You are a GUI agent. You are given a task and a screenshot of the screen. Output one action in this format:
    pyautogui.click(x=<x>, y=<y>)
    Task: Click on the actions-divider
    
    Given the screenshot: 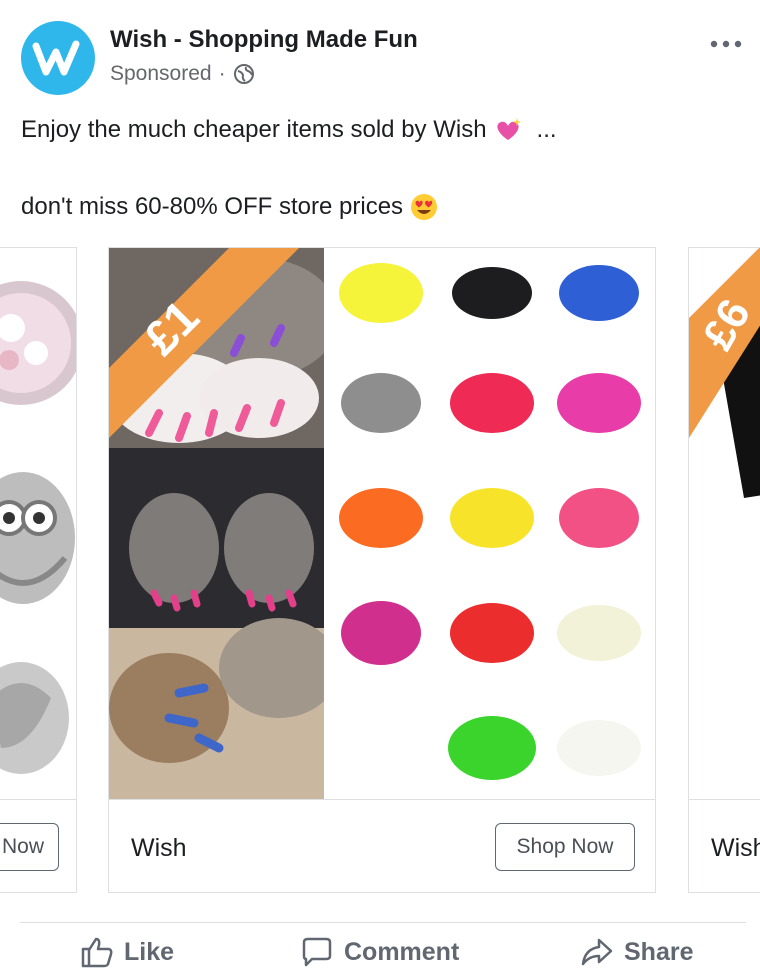 What is the action you would take?
    pyautogui.click(x=383, y=922)
    